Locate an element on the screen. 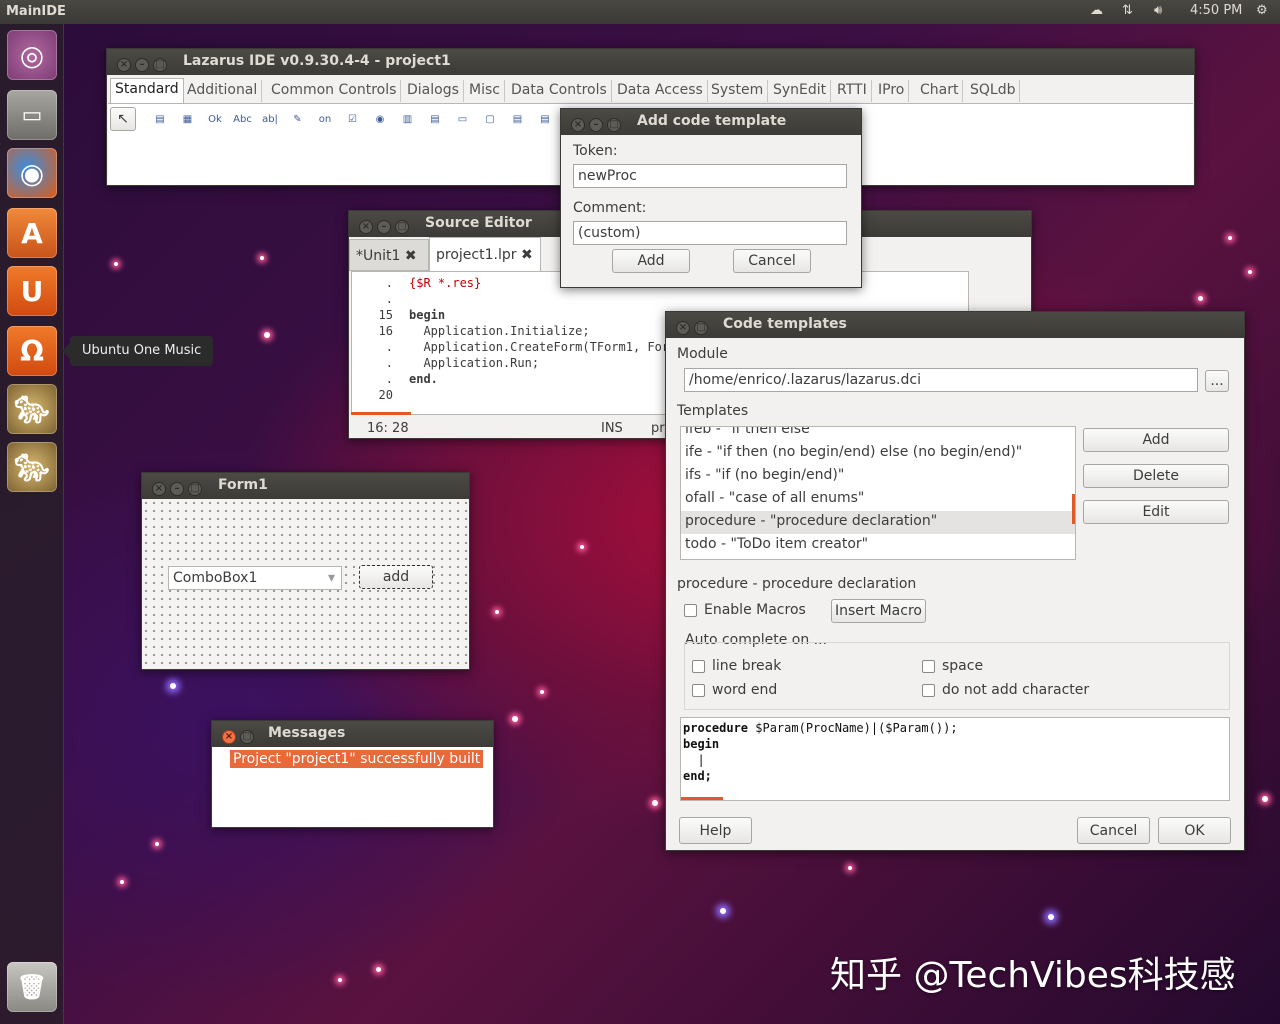 Image resolution: width=1280 pixels, height=1024 pixels. tab-project1-lpr: project1.lpr ✖ is located at coordinates (485, 254).